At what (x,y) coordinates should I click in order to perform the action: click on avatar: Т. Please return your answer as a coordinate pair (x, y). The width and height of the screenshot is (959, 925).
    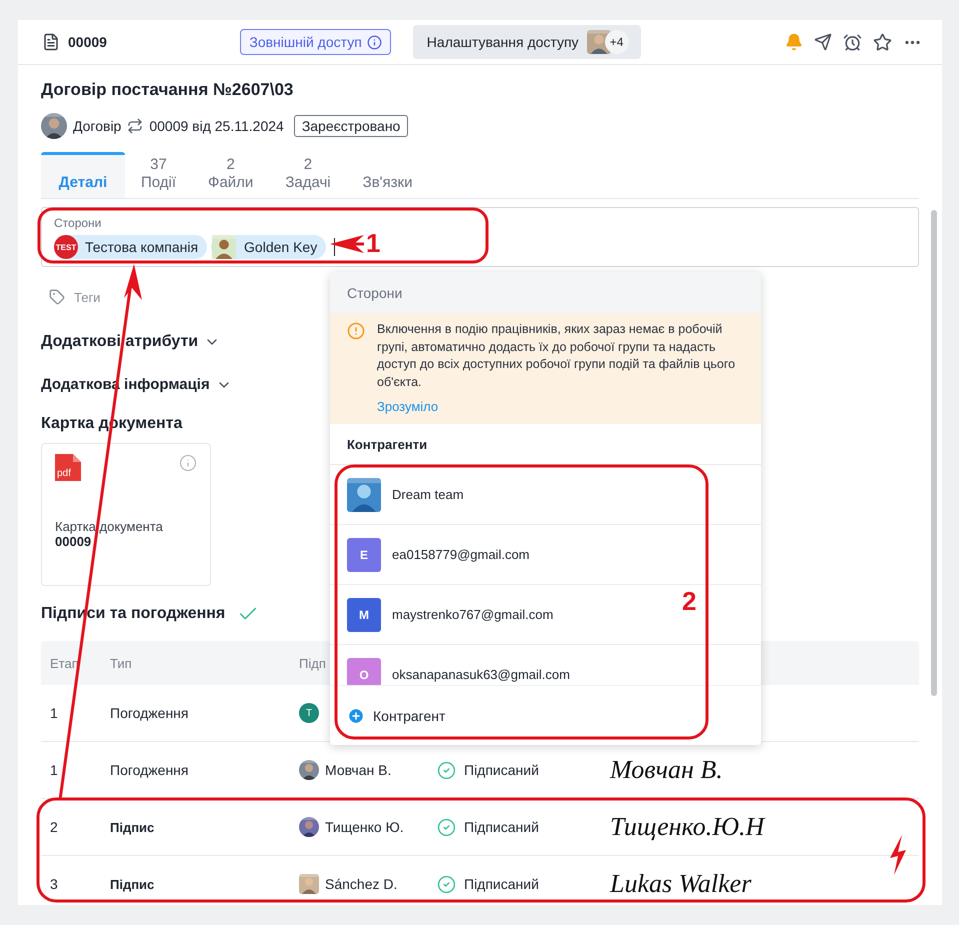
    Looking at the image, I should click on (309, 713).